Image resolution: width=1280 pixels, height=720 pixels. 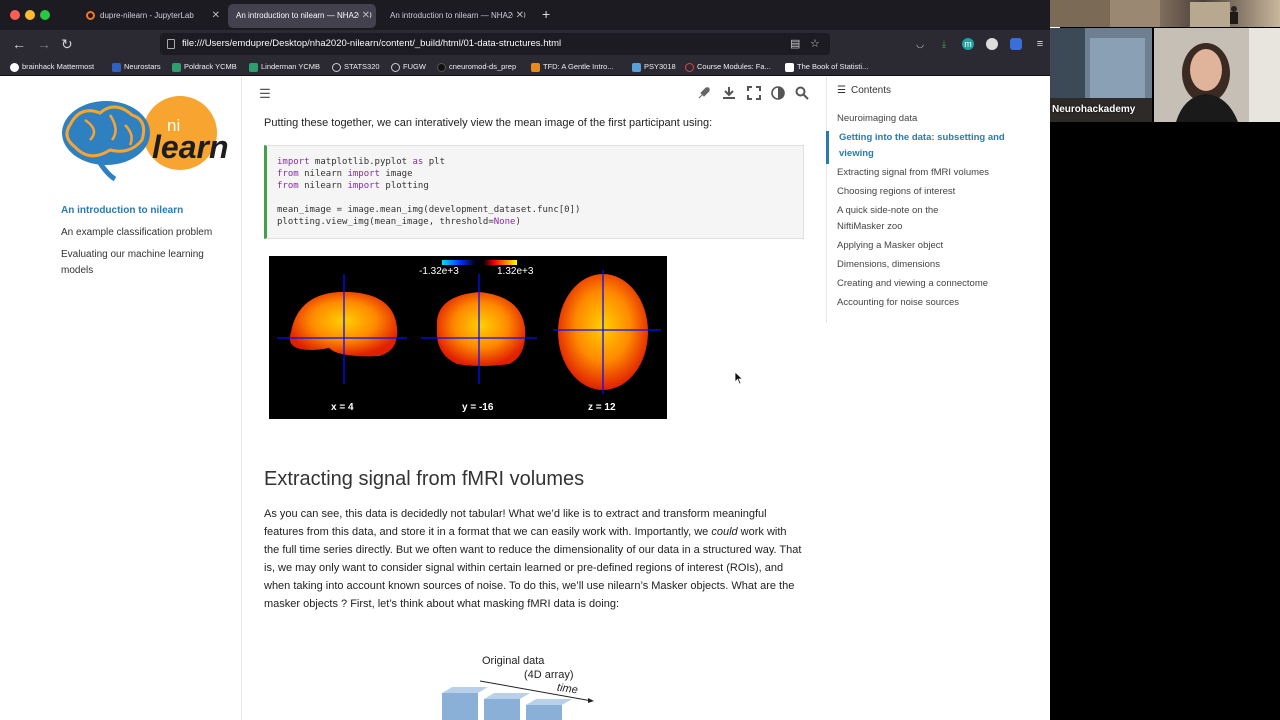 What do you see at coordinates (546, 14) in the screenshot?
I see `new-tab-button: +` at bounding box center [546, 14].